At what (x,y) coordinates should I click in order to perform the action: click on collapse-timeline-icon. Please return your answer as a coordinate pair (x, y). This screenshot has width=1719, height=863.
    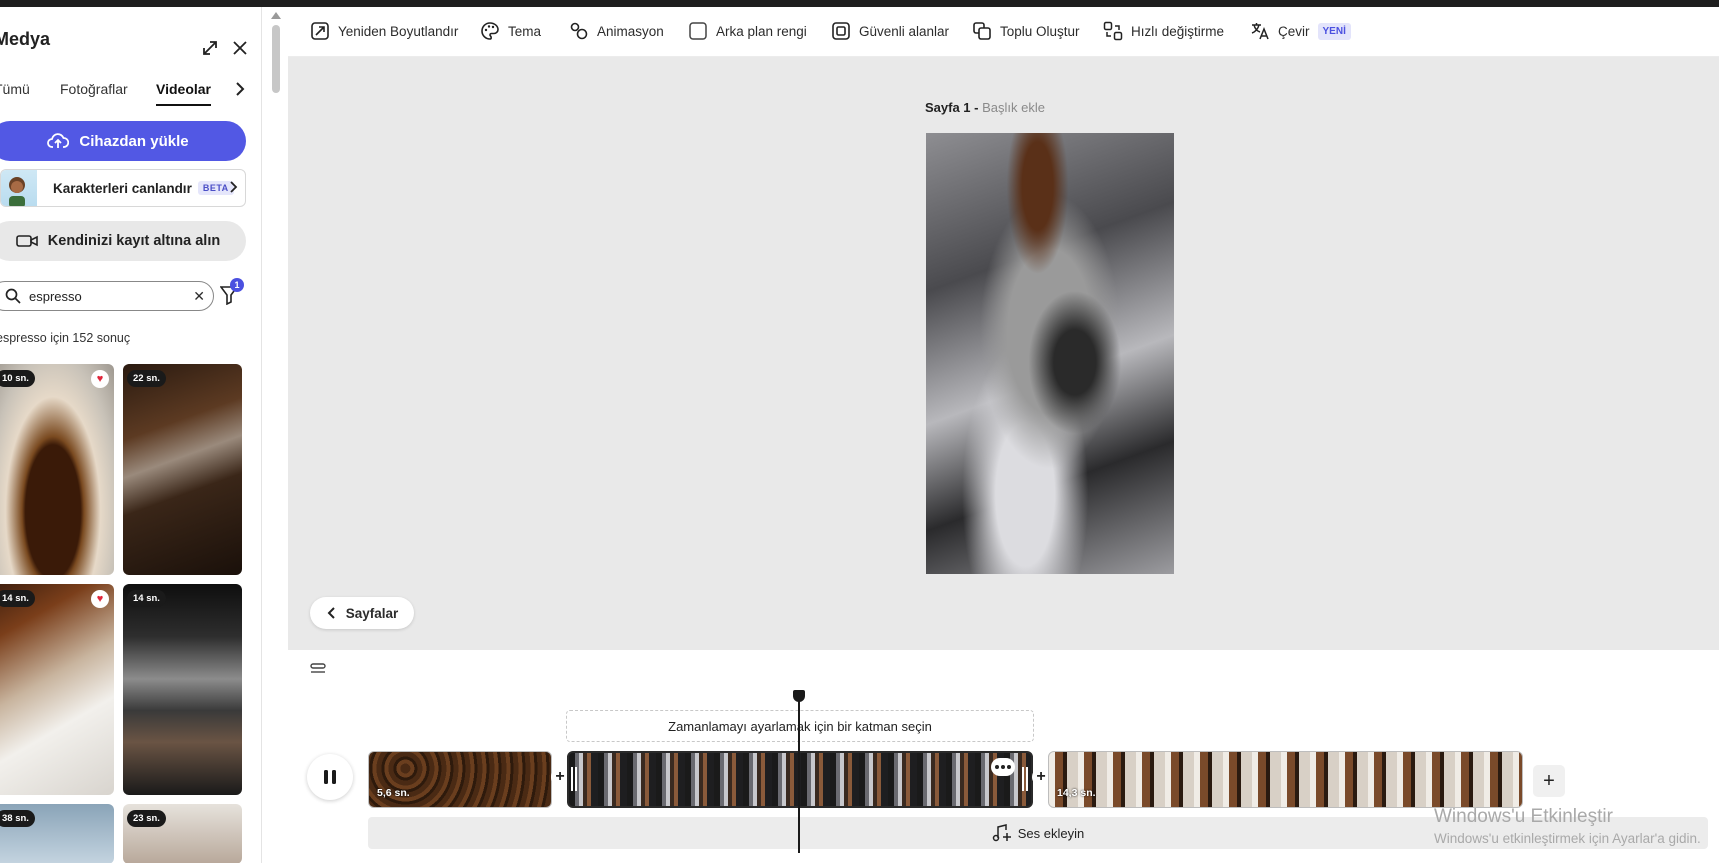
    Looking at the image, I should click on (318, 669).